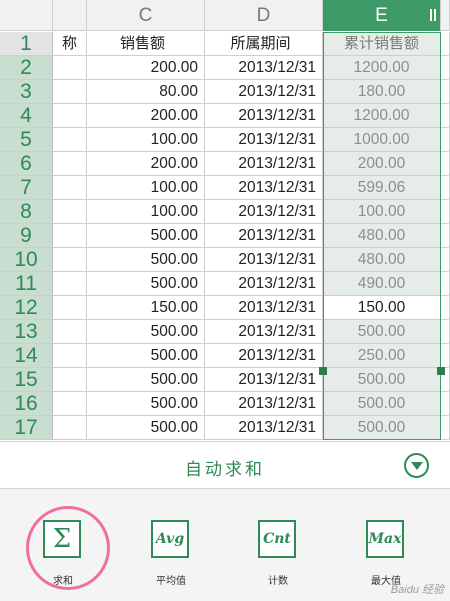 Image resolution: width=450 pixels, height=601 pixels. Describe the element at coordinates (70, 44) in the screenshot. I see `cell-b: 称` at that location.